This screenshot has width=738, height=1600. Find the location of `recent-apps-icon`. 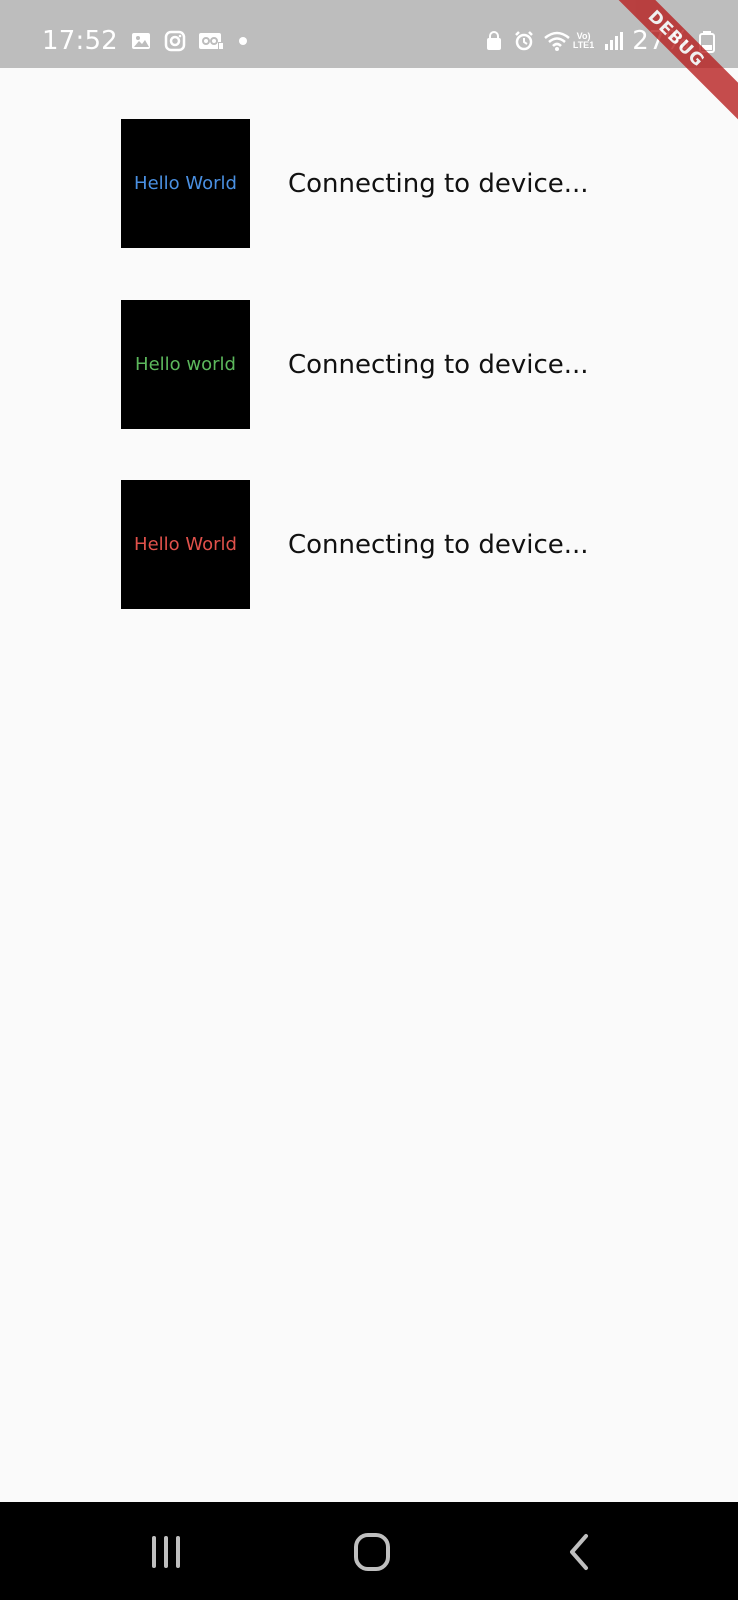

recent-apps-icon is located at coordinates (166, 1552).